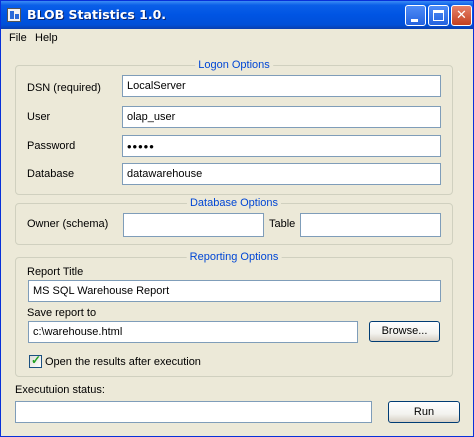  Describe the element at coordinates (234, 291) in the screenshot. I see `report-title-input` at that location.